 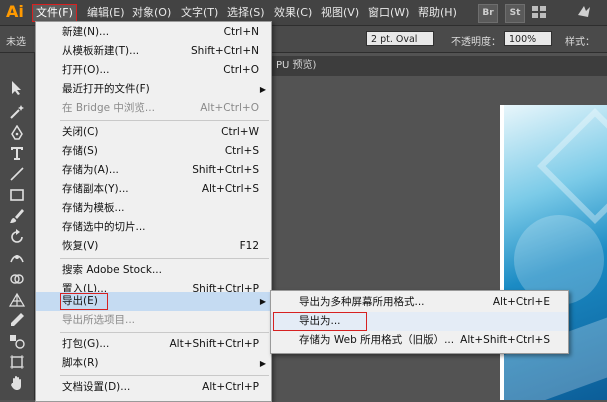 I want to click on menu-item-close: 关闭(C) Ctrl+W, so click(x=153, y=132).